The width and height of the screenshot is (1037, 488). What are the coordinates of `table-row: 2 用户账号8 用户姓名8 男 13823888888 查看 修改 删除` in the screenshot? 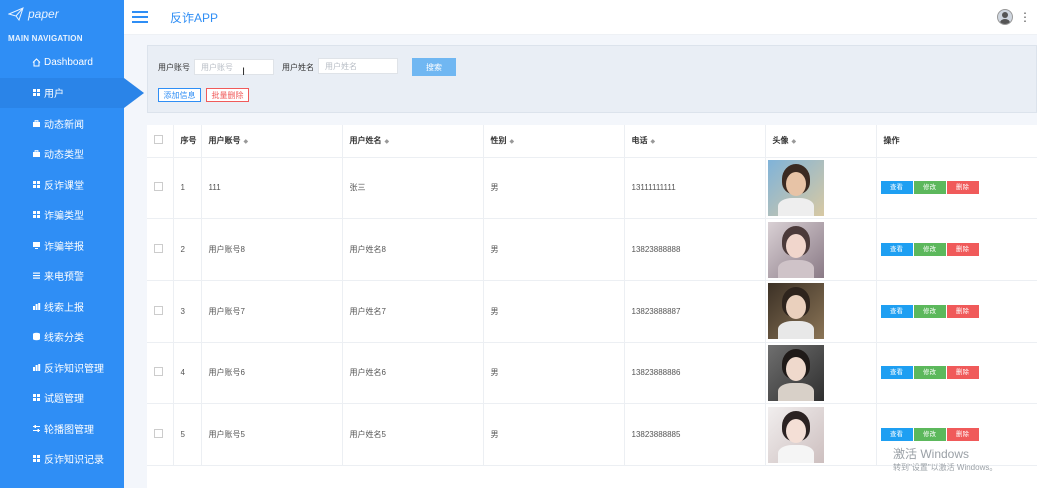 It's located at (592, 249).